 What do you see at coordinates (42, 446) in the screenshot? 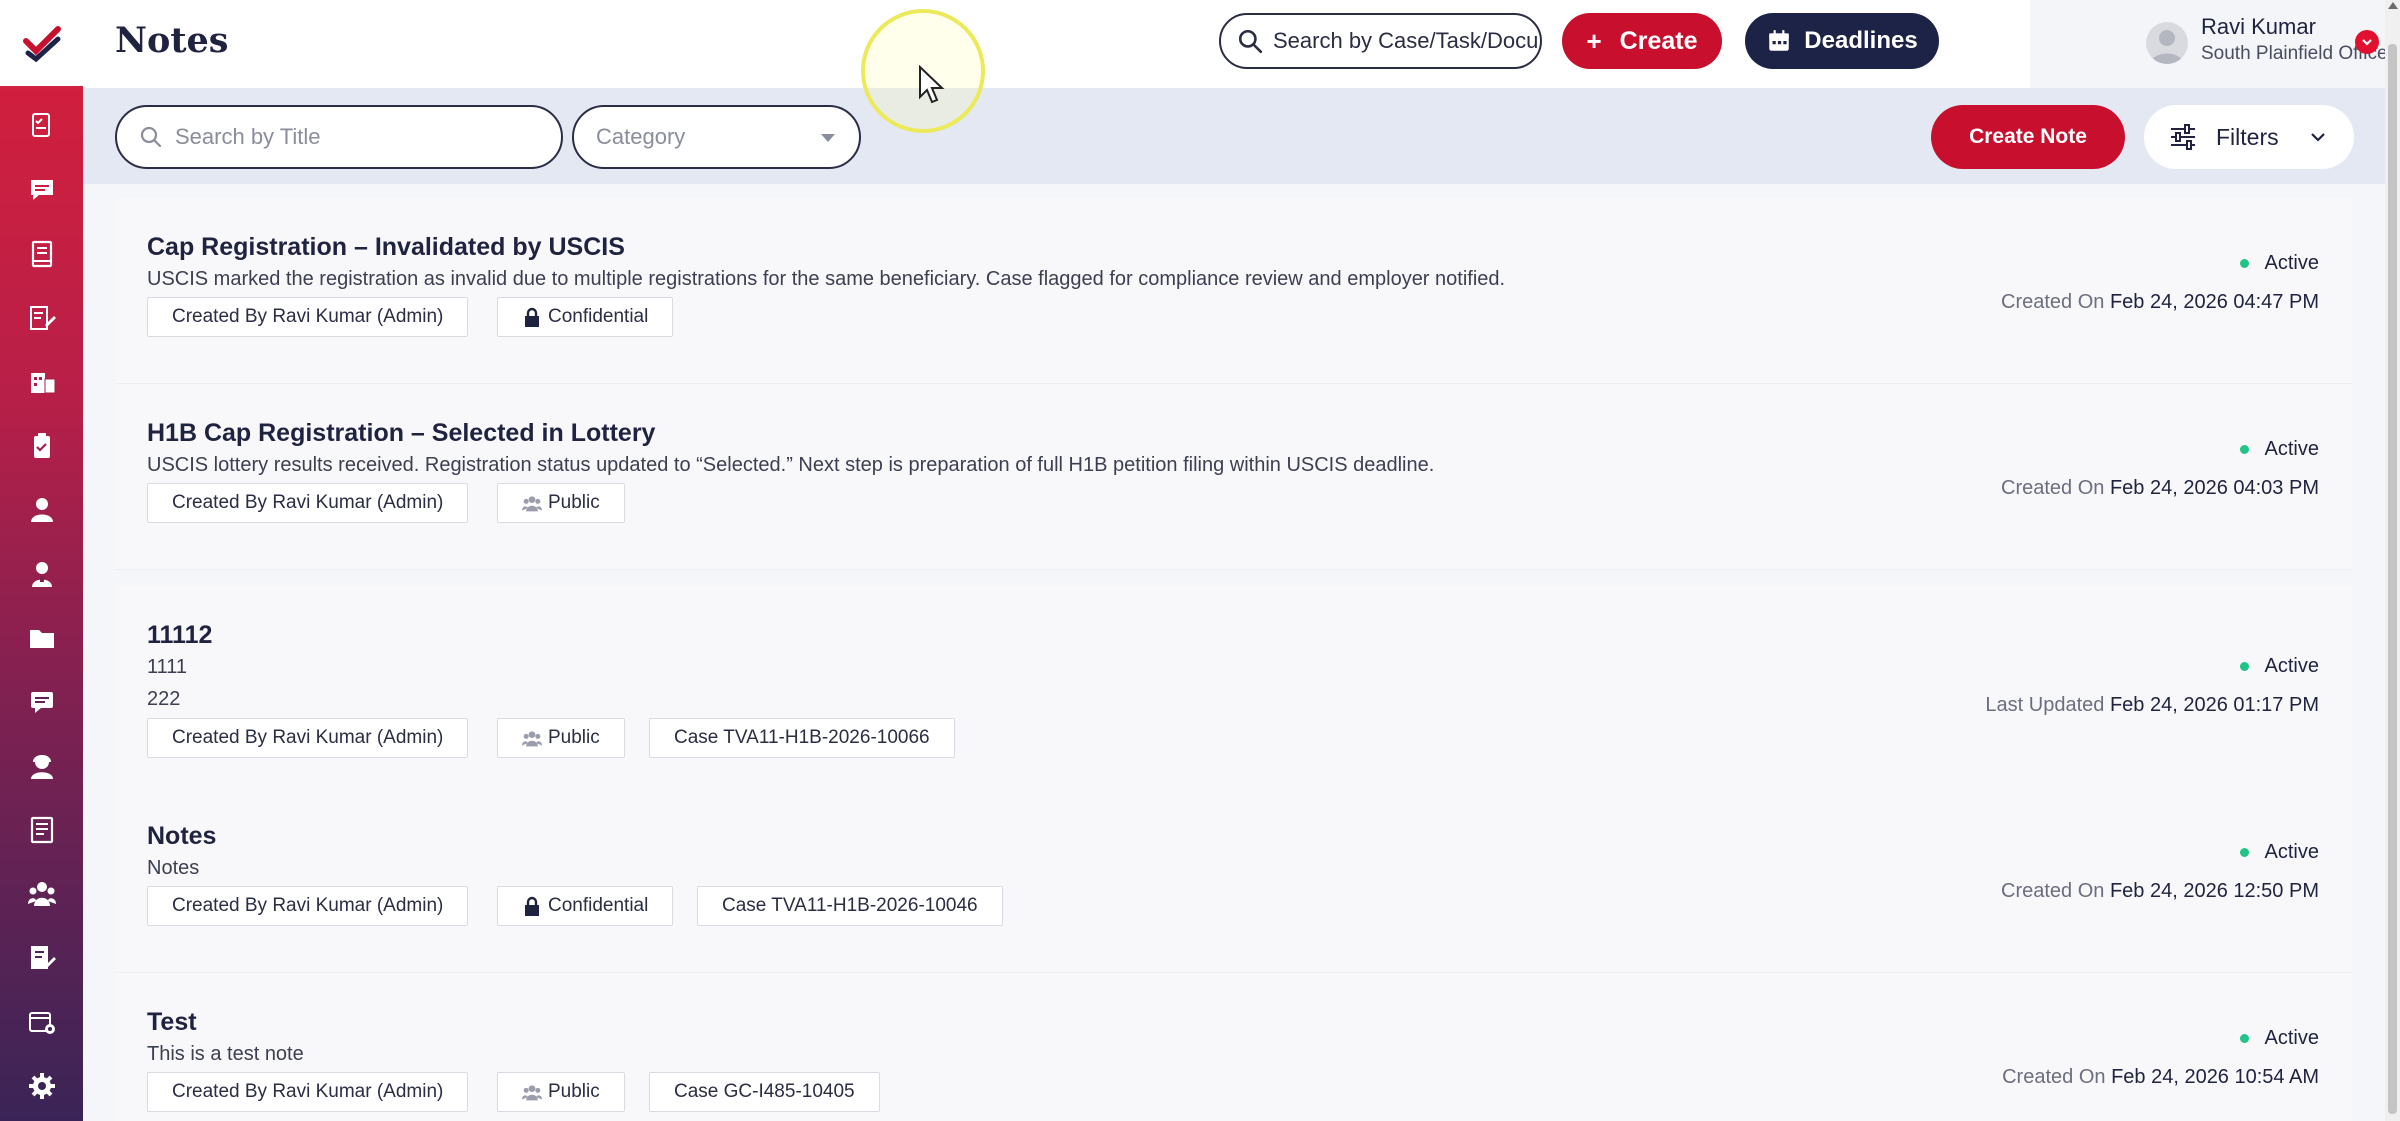
I see `clipboard-icon` at bounding box center [42, 446].